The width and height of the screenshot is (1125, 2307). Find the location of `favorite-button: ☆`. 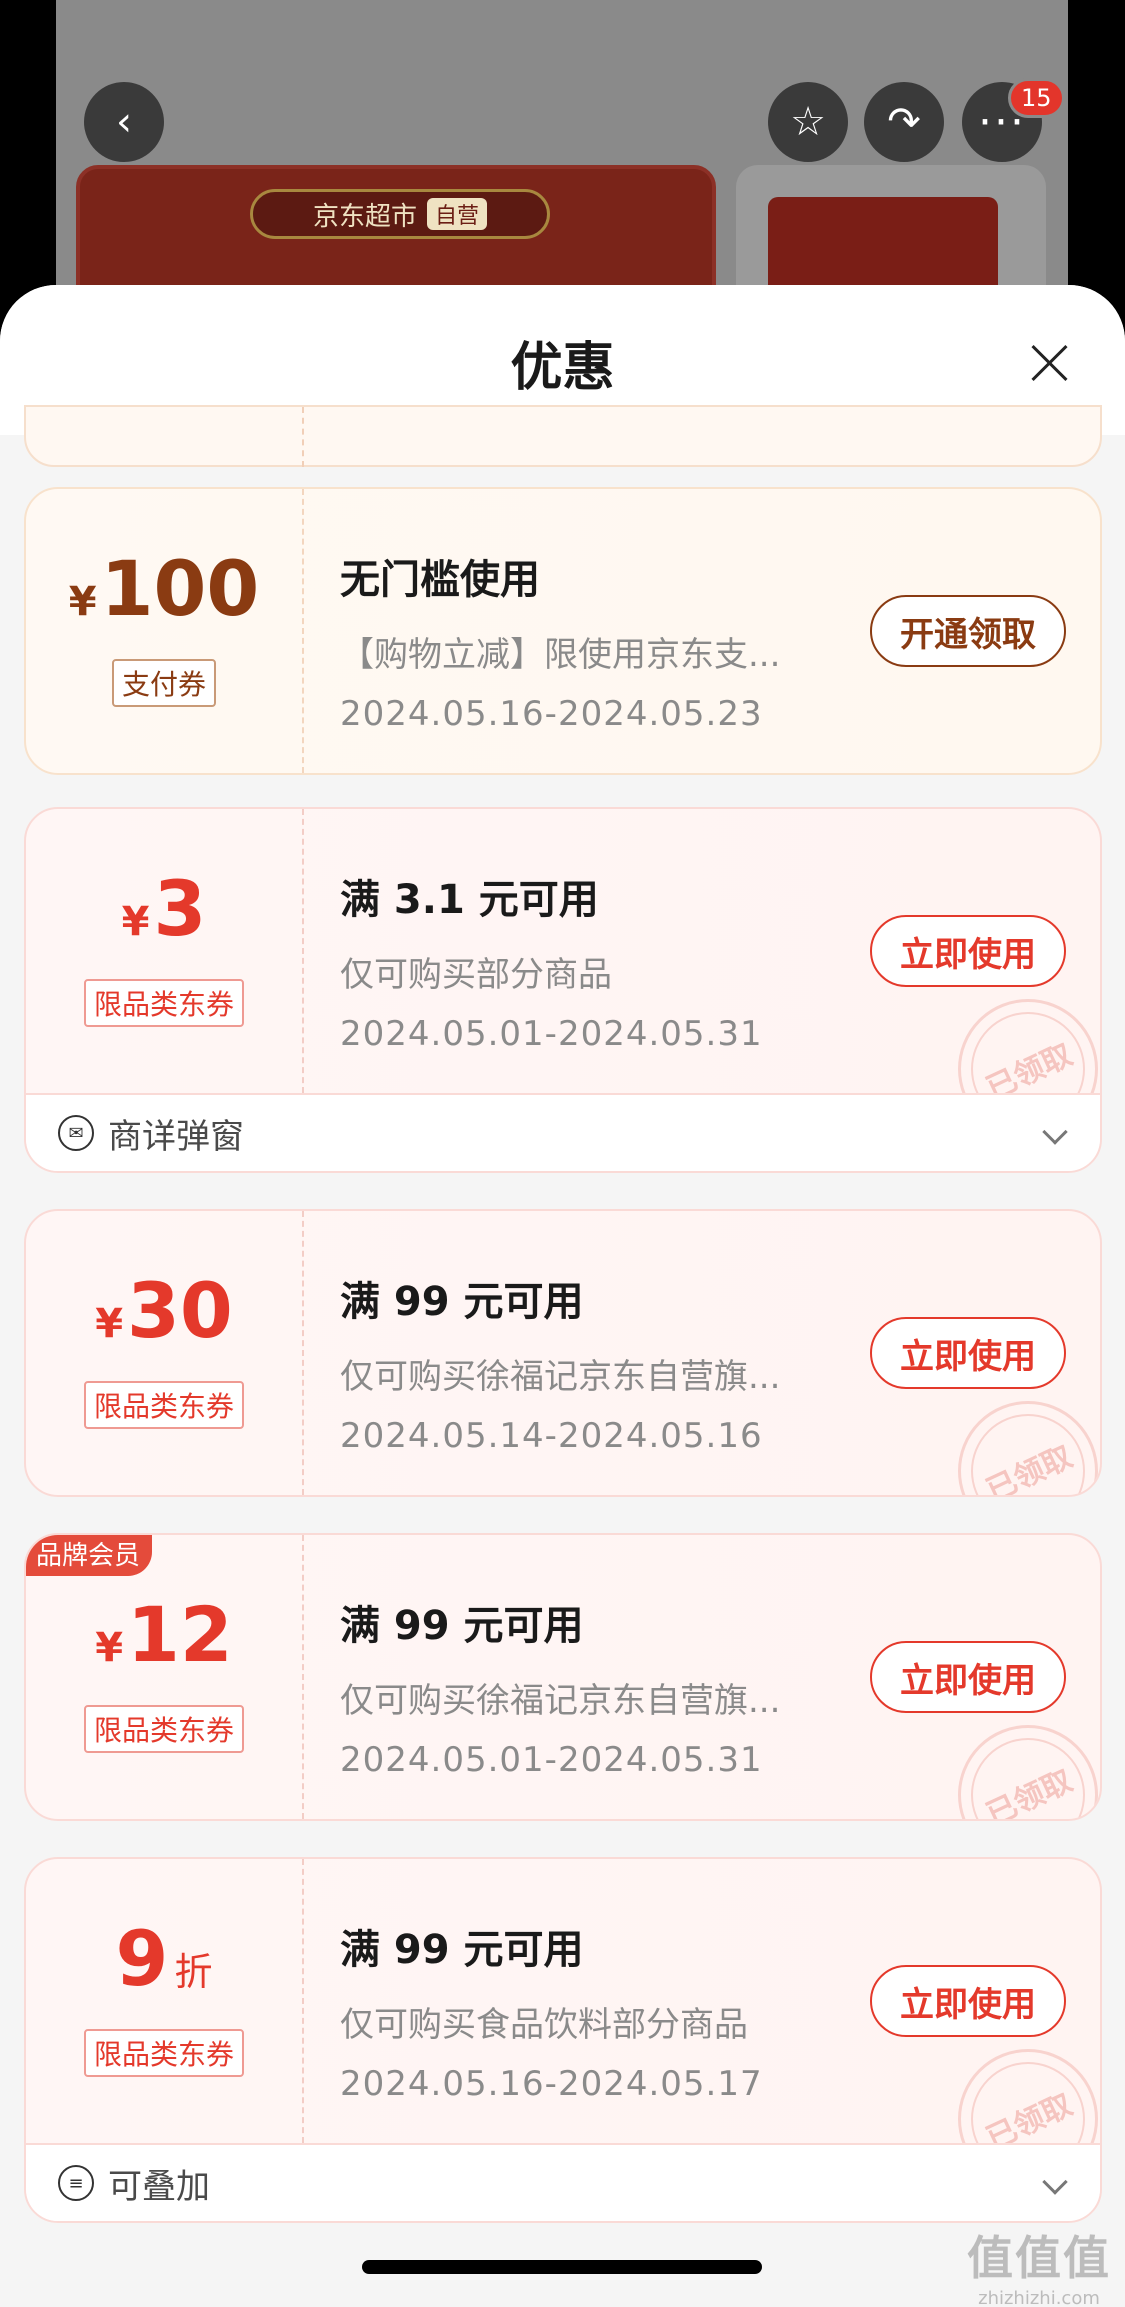

favorite-button: ☆ is located at coordinates (808, 122).